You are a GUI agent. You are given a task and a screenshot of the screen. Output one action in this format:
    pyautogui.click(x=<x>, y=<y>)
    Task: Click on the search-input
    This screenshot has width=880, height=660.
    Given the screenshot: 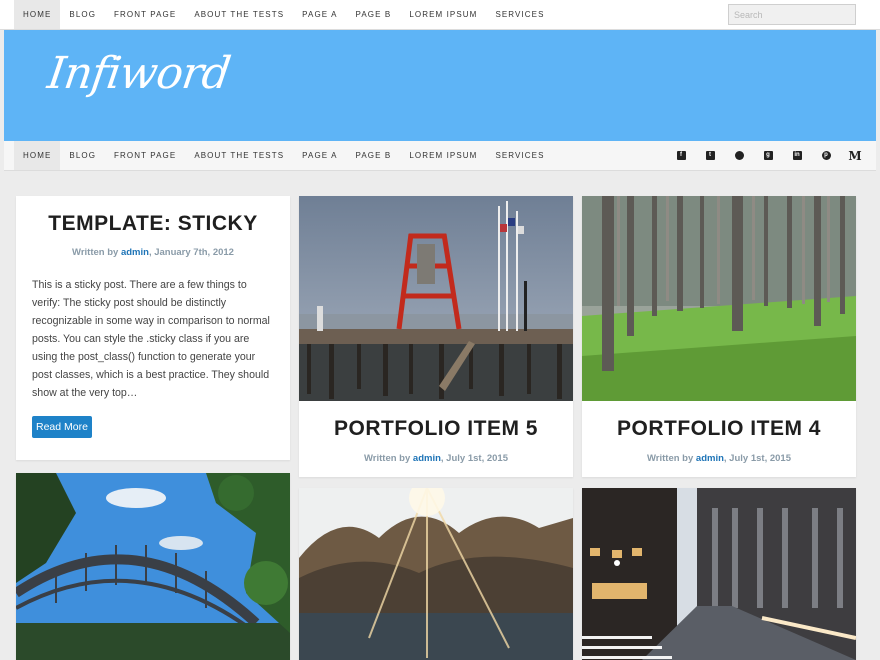 What is the action you would take?
    pyautogui.click(x=792, y=14)
    